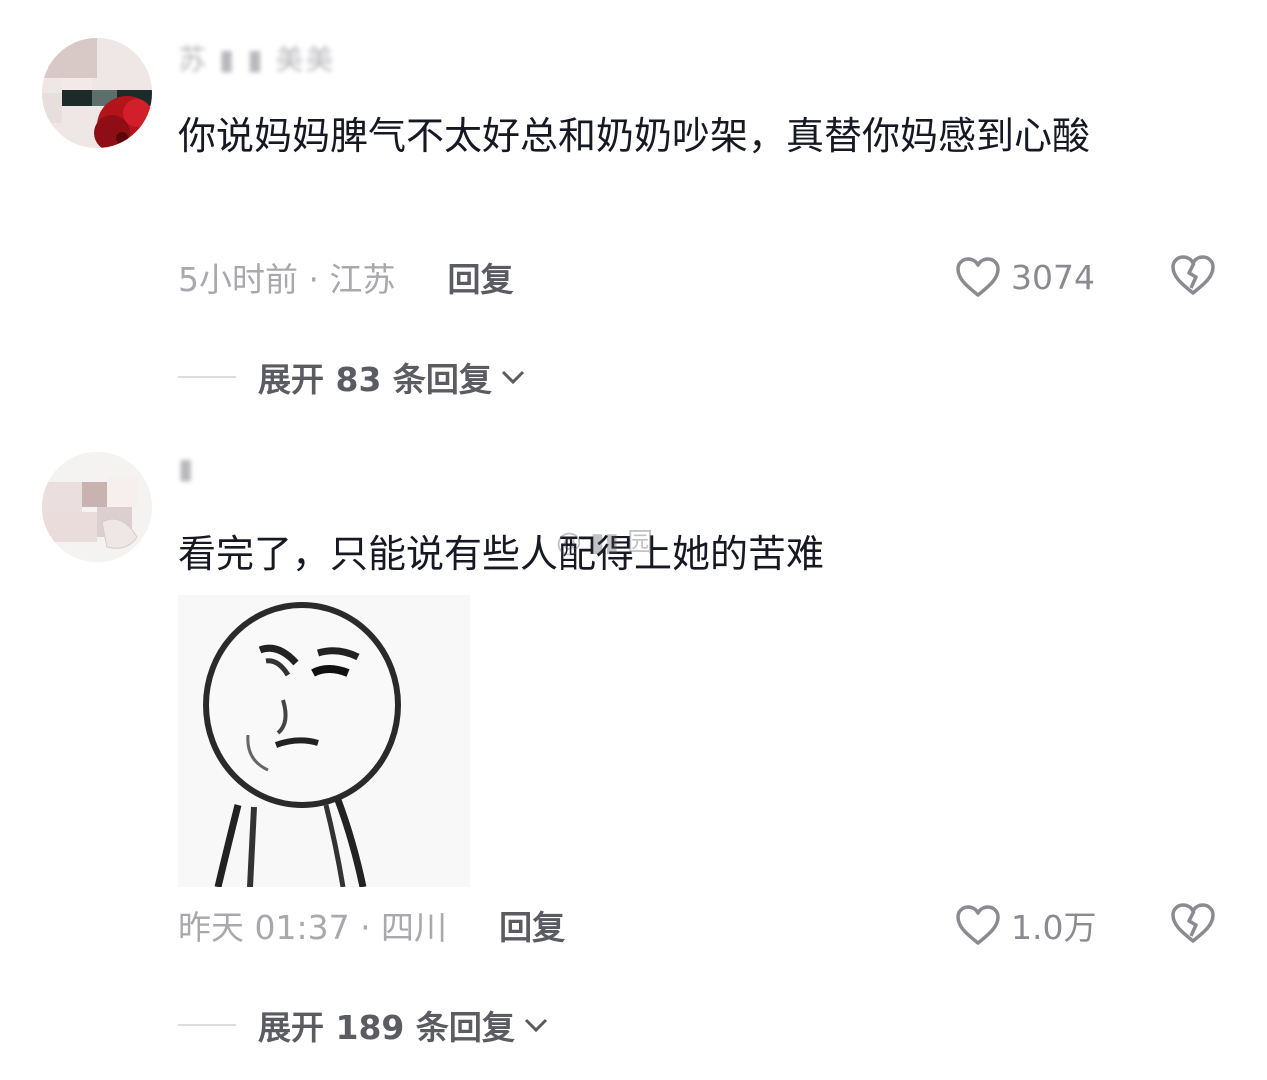 This screenshot has height=1080, width=1267. Describe the element at coordinates (634, 136) in the screenshot. I see `comment-text: 你说妈妈脾气不太好总和奶奶吵架，真替你妈感到心酸` at that location.